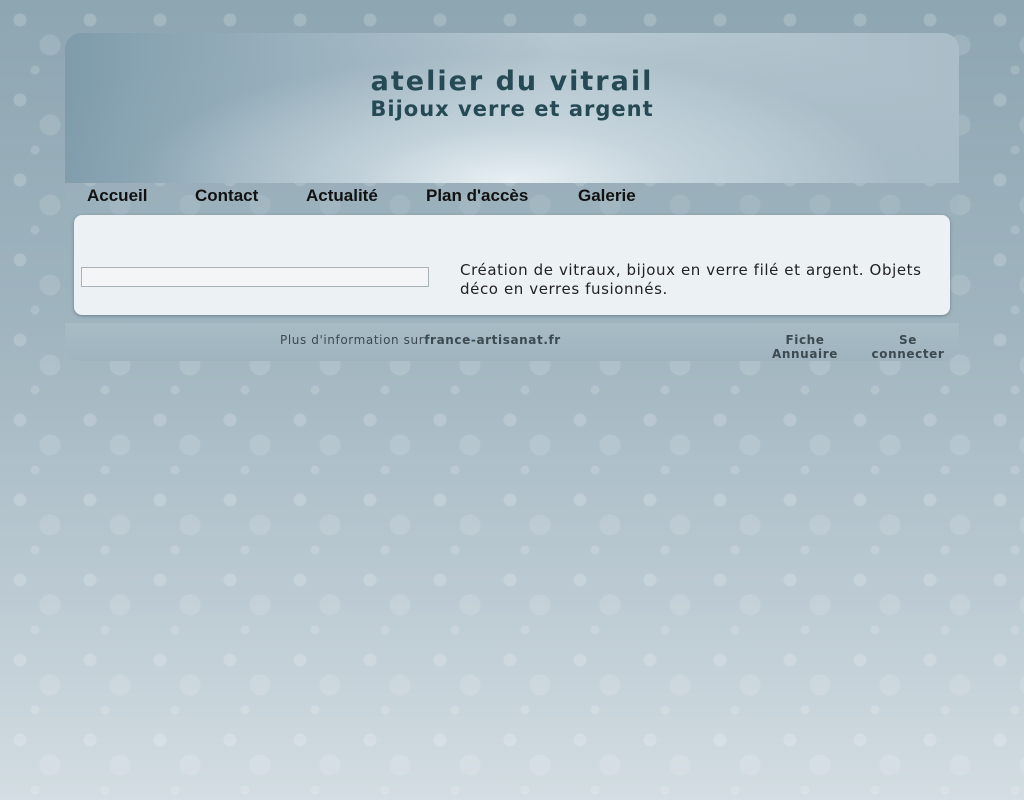  I want to click on fiche-annuaire-line1: Fiche, so click(805, 340).